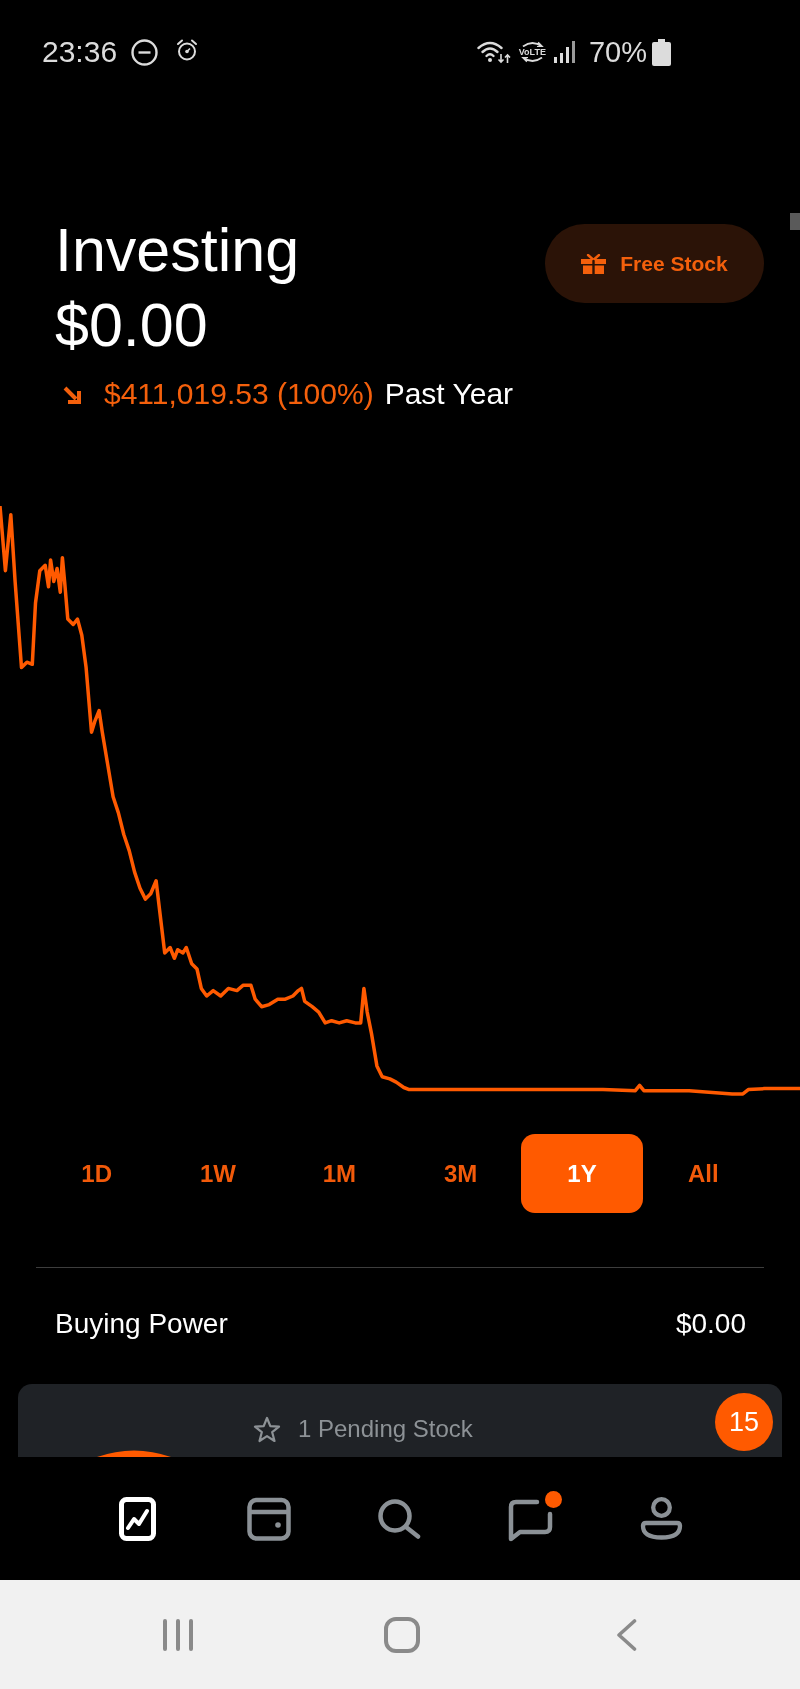 This screenshot has width=800, height=1689. What do you see at coordinates (178, 250) in the screenshot?
I see `page-title: Investing` at bounding box center [178, 250].